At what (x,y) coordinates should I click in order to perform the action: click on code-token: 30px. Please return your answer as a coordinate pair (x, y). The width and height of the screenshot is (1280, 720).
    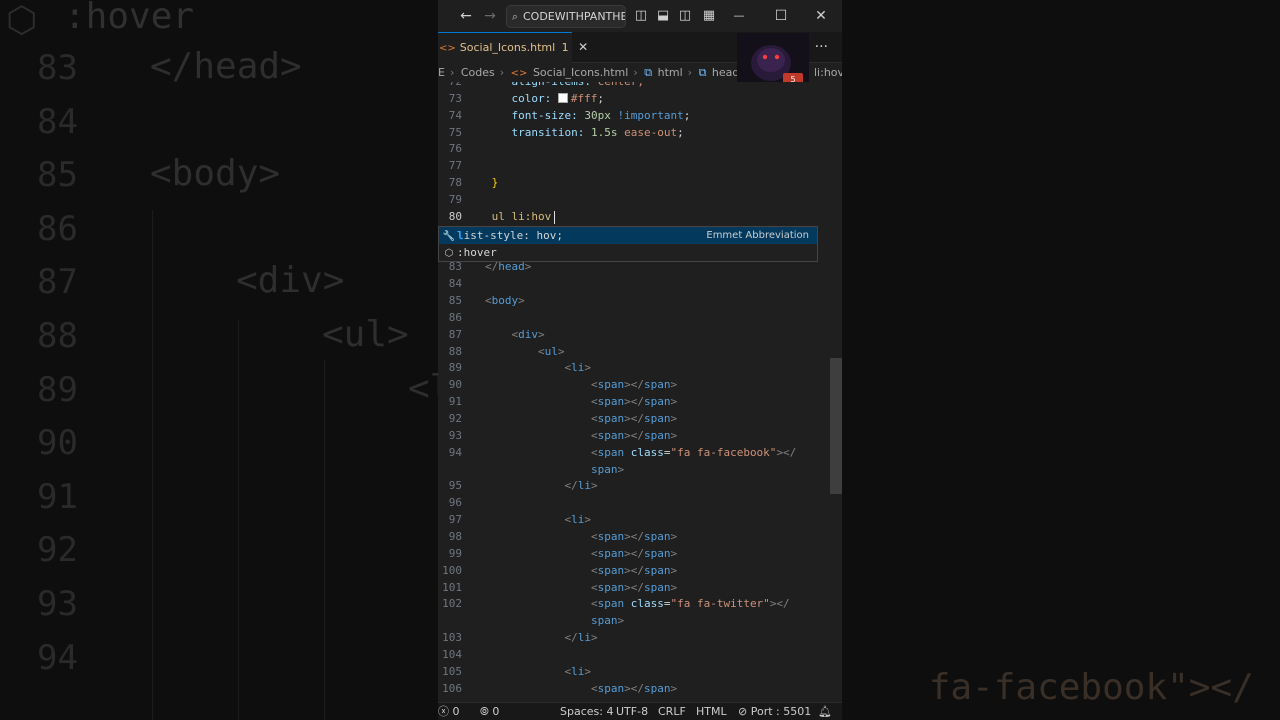
    Looking at the image, I should click on (597, 115).